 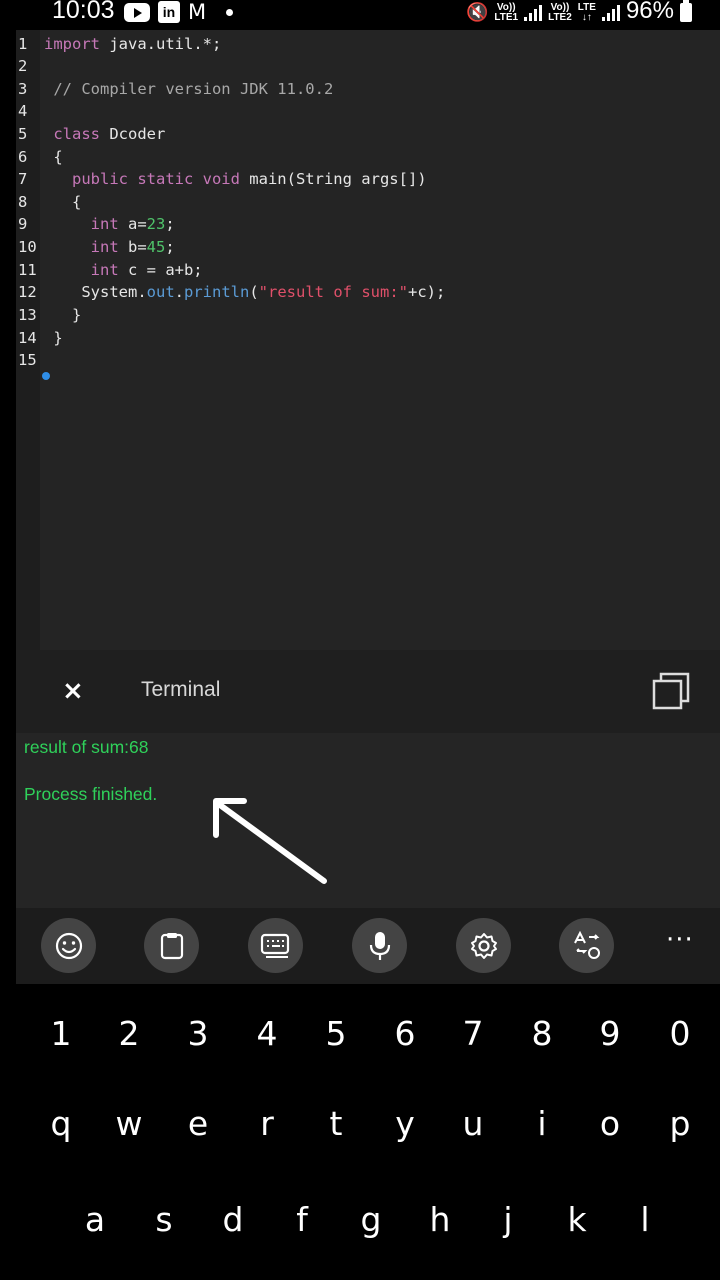 I want to click on line-number: 1, so click(x=23, y=44).